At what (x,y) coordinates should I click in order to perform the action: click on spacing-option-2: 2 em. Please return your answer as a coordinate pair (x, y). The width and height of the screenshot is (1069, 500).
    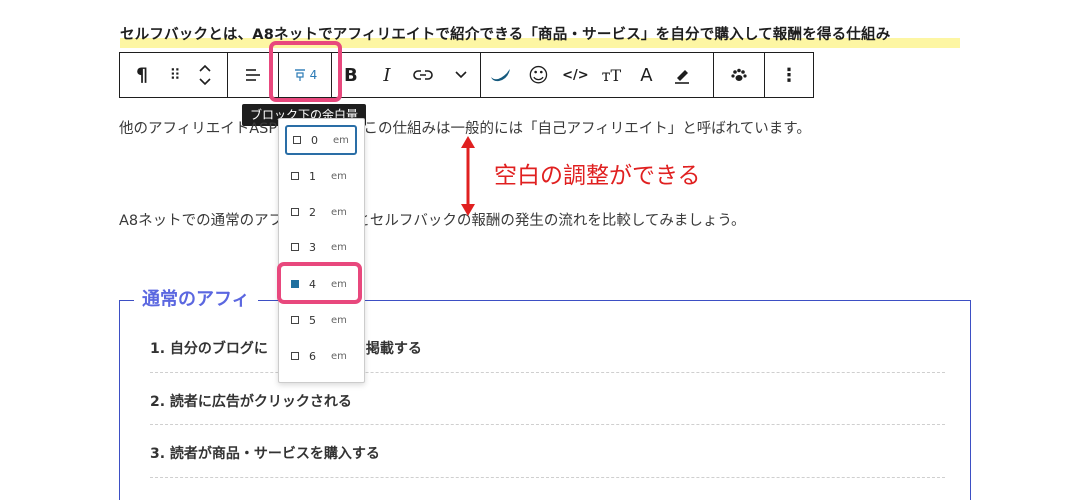
    Looking at the image, I should click on (321, 212).